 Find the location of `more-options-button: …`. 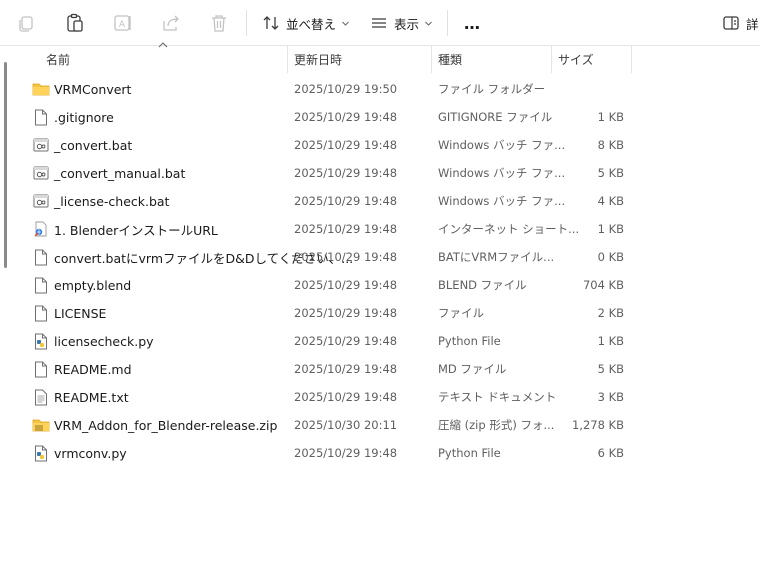

more-options-button: … is located at coordinates (472, 23).